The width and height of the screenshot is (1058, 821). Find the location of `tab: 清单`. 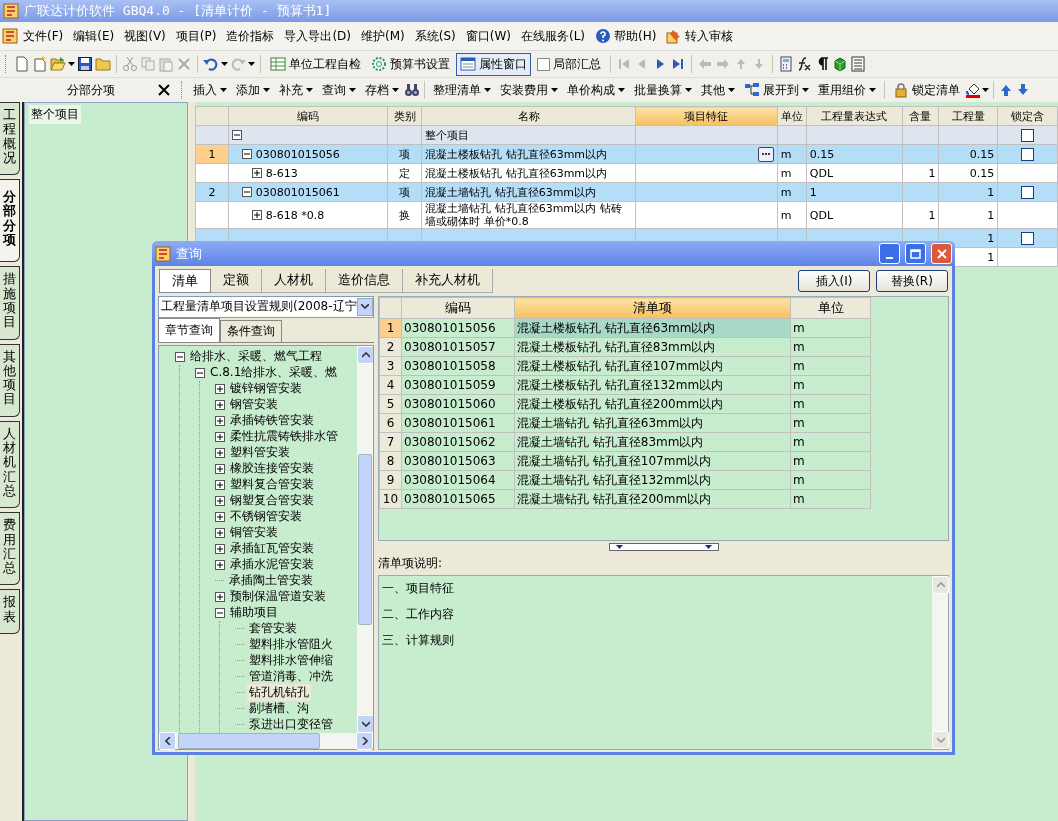

tab: 清单 is located at coordinates (185, 281).